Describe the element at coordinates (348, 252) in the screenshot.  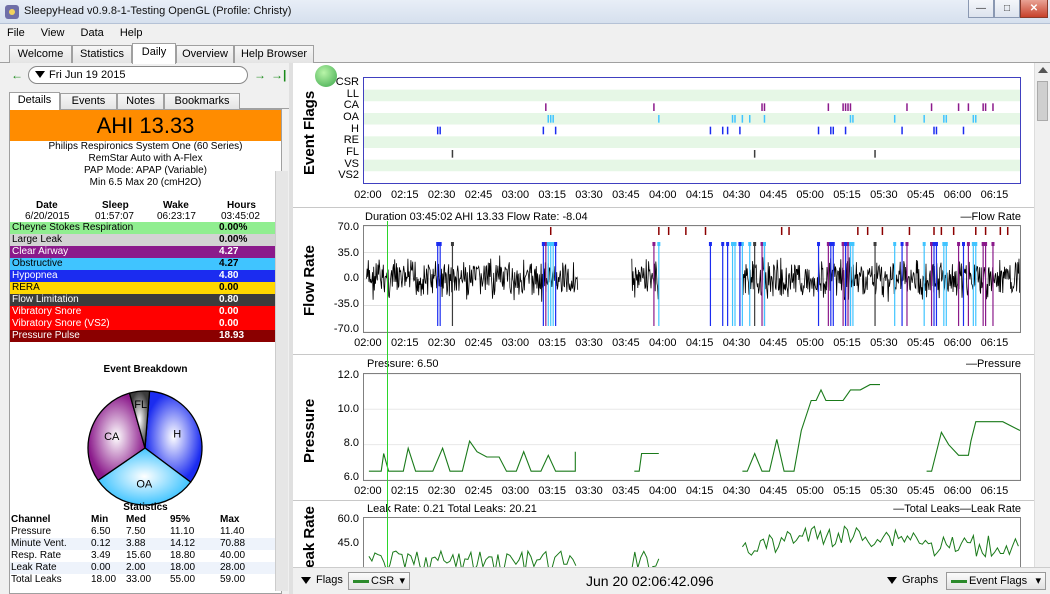
I see `y-tick: 35.0` at that location.